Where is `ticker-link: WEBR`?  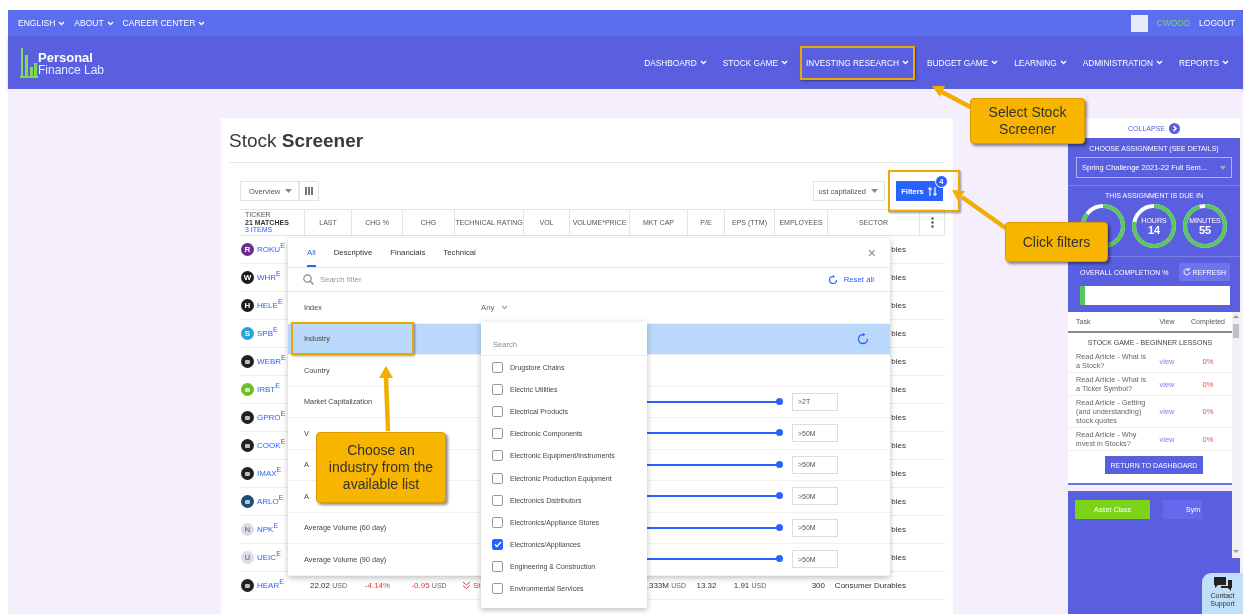
ticker-link: WEBR is located at coordinates (269, 361).